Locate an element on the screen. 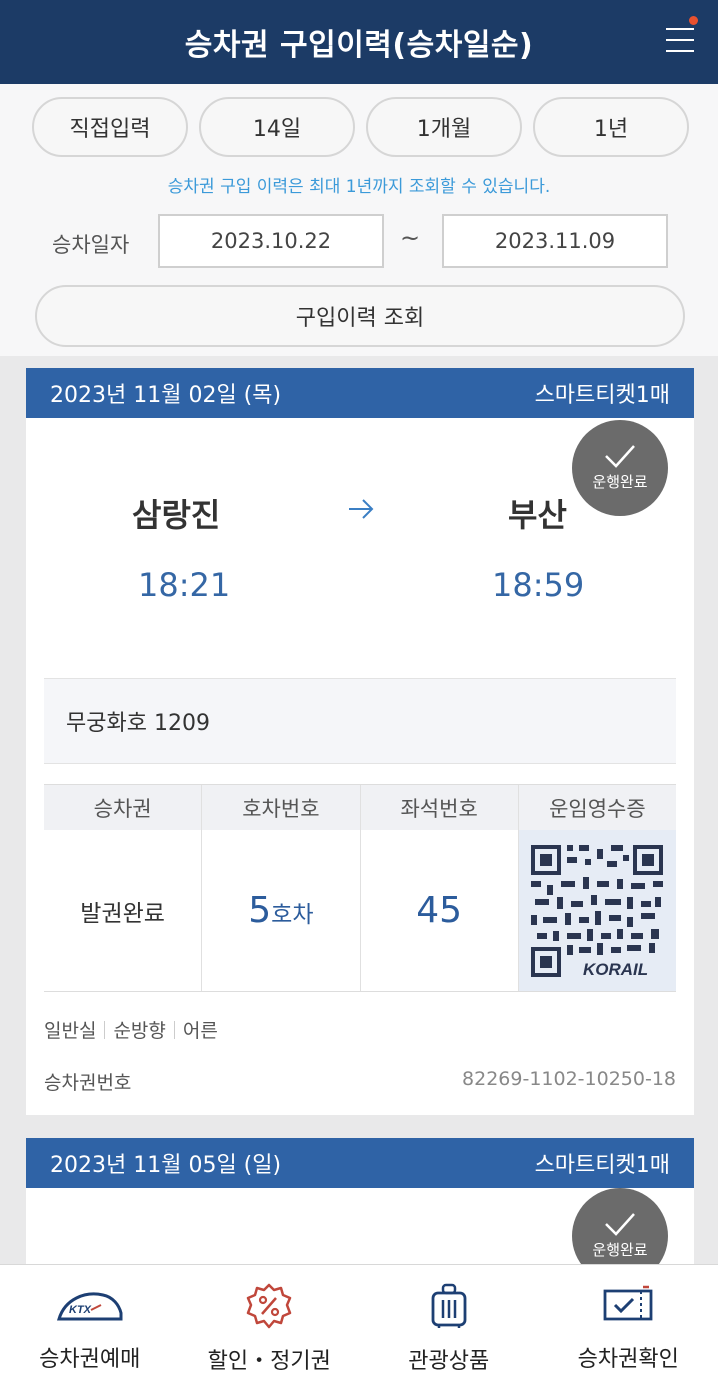  column-header: 호차번호 is located at coordinates (281, 807).